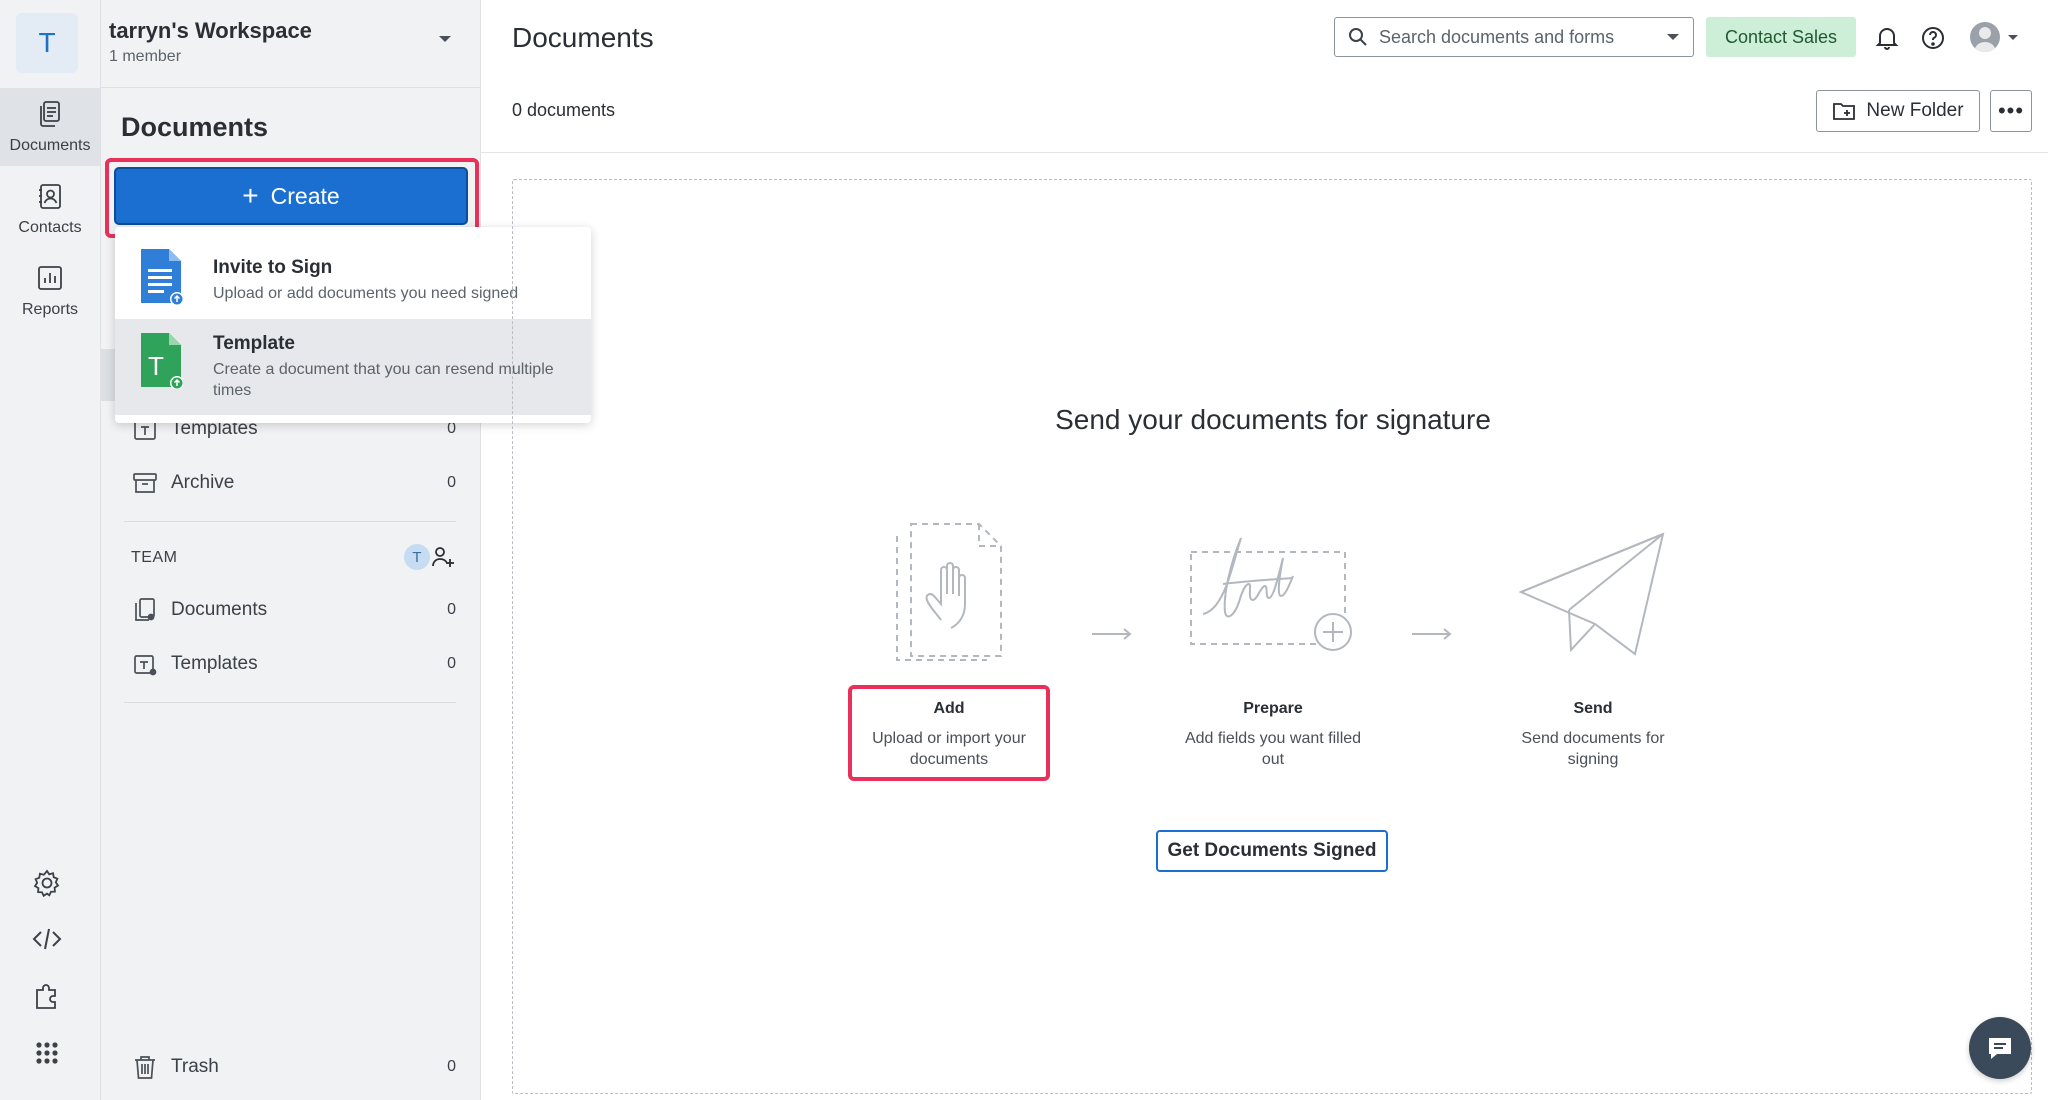 The image size is (2048, 1100). I want to click on step-prepare-title: Prepare, so click(1273, 708).